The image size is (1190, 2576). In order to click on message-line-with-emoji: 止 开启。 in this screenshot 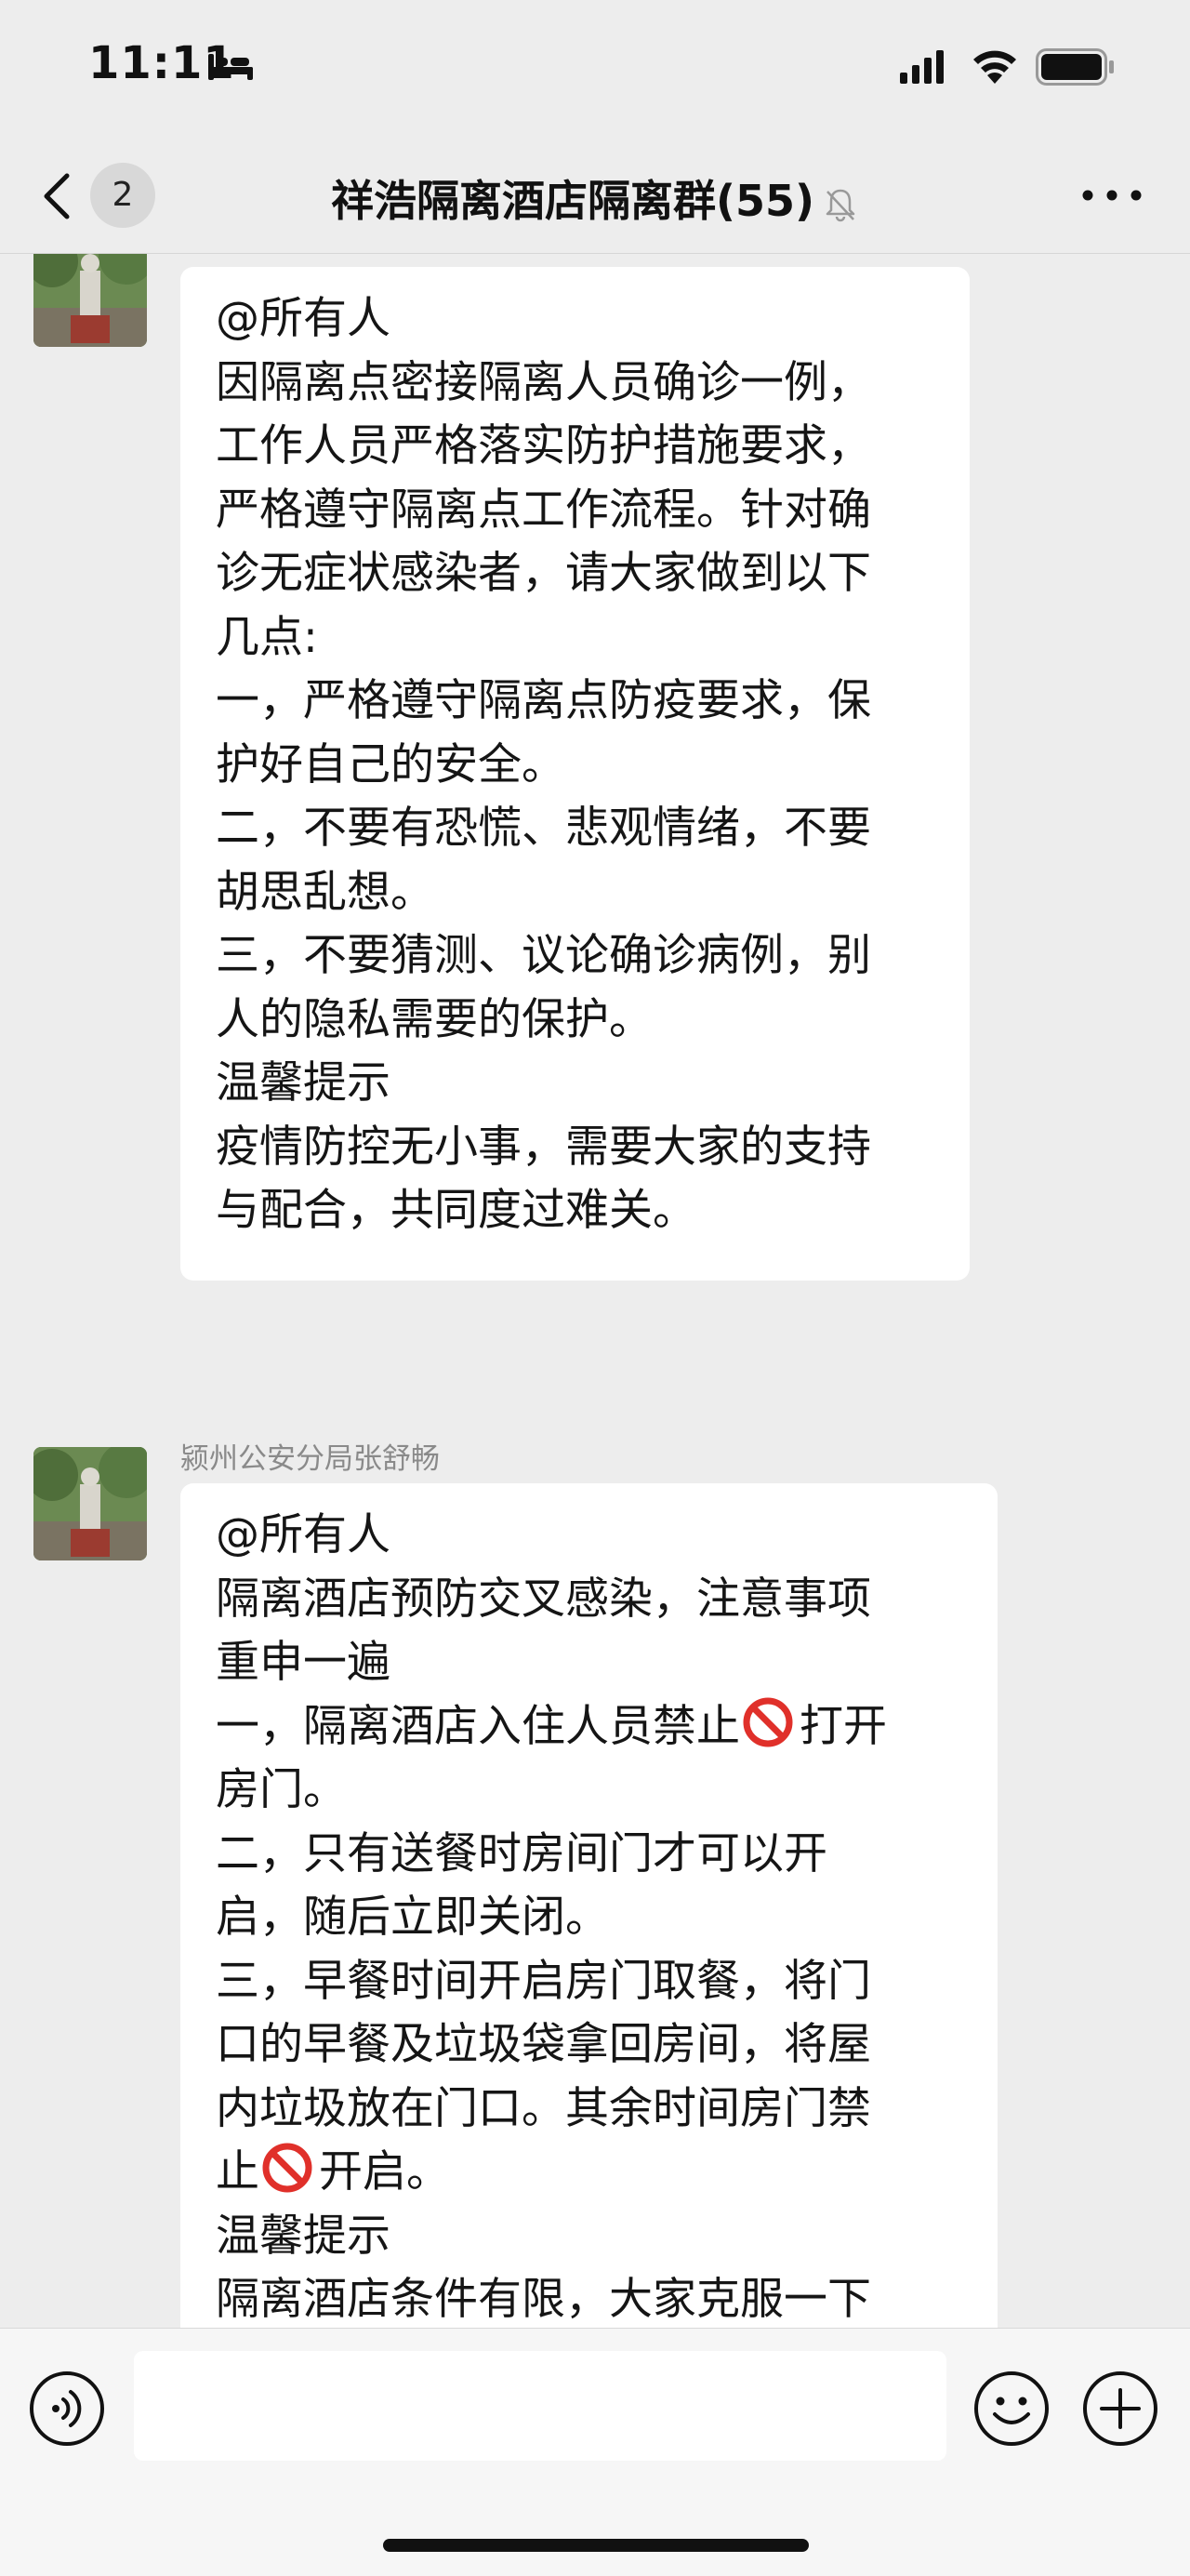, I will do `click(607, 2173)`.